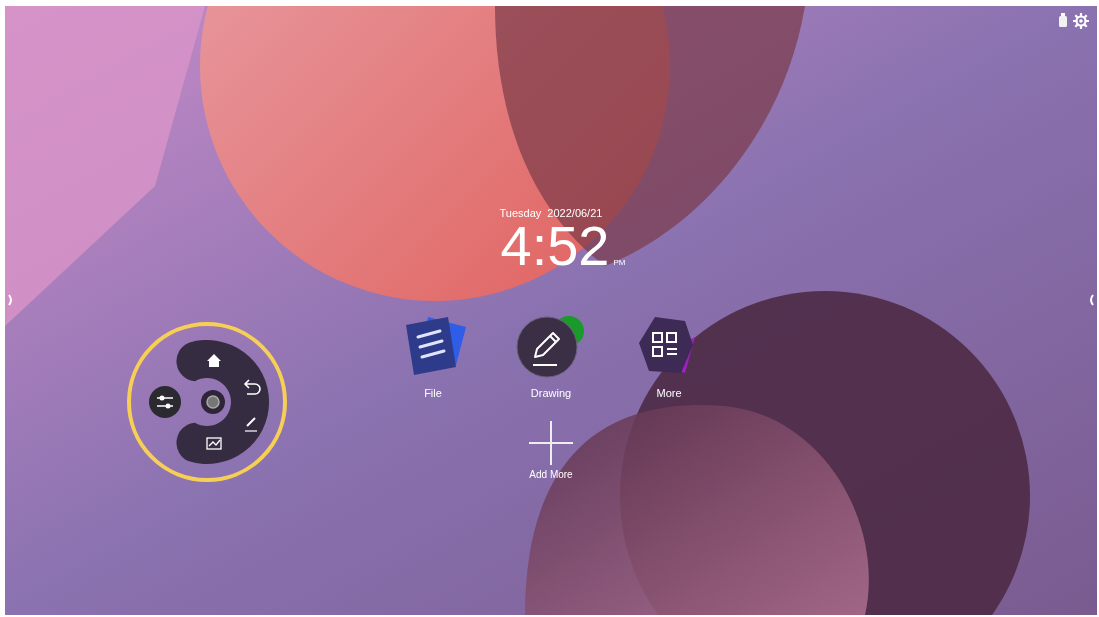  I want to click on home-icon, so click(214, 360).